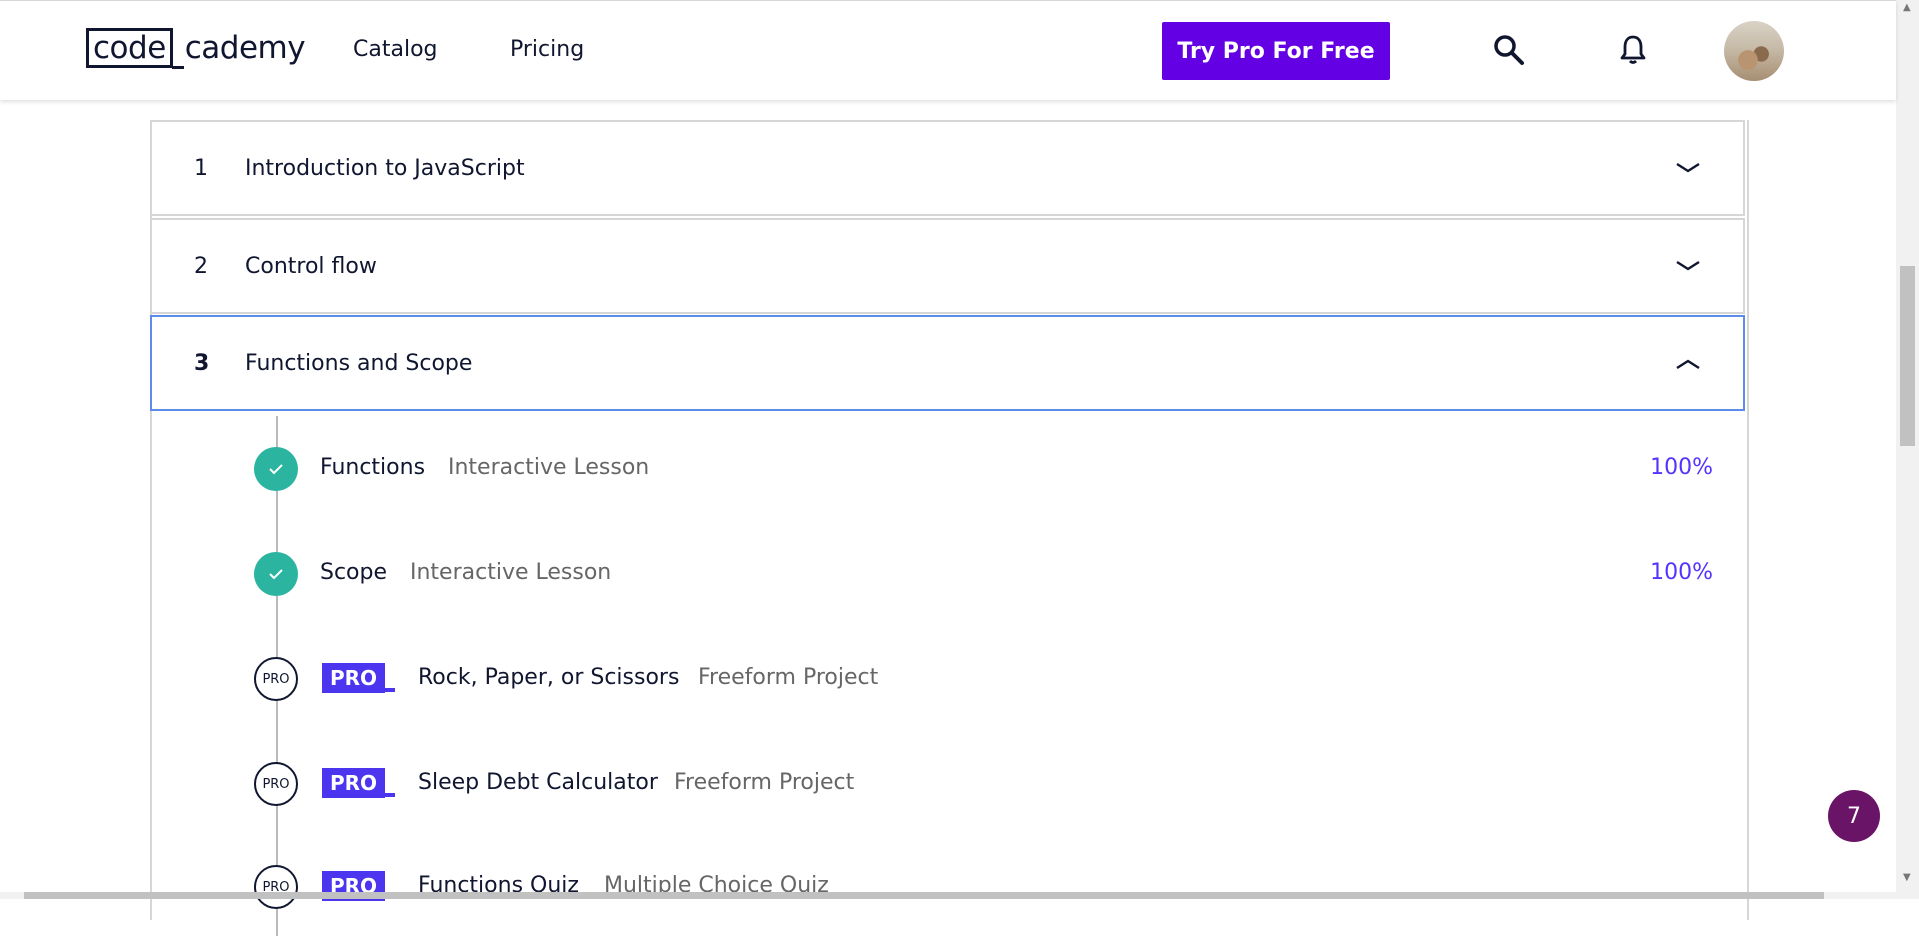 The height and width of the screenshot is (936, 1919). I want to click on bell-icon, so click(1633, 50).